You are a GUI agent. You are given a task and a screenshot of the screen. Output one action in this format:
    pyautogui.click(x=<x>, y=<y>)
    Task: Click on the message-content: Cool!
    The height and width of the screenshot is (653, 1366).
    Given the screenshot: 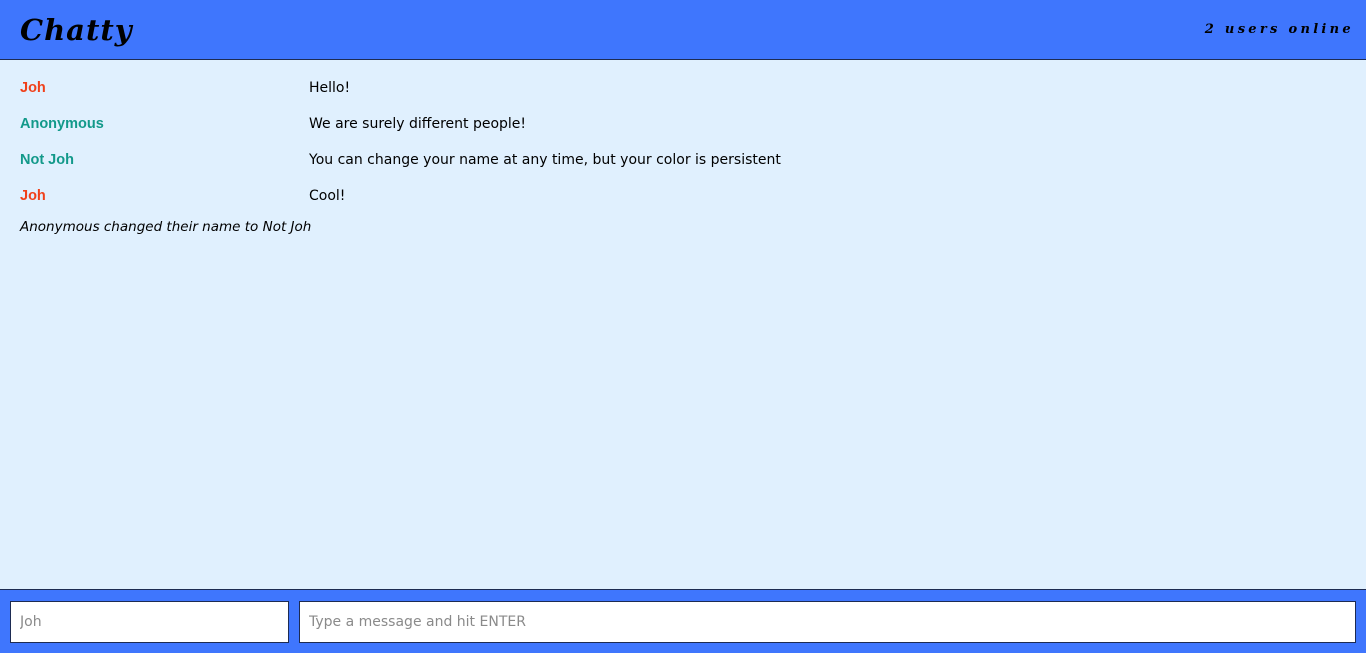 What is the action you would take?
    pyautogui.click(x=327, y=196)
    